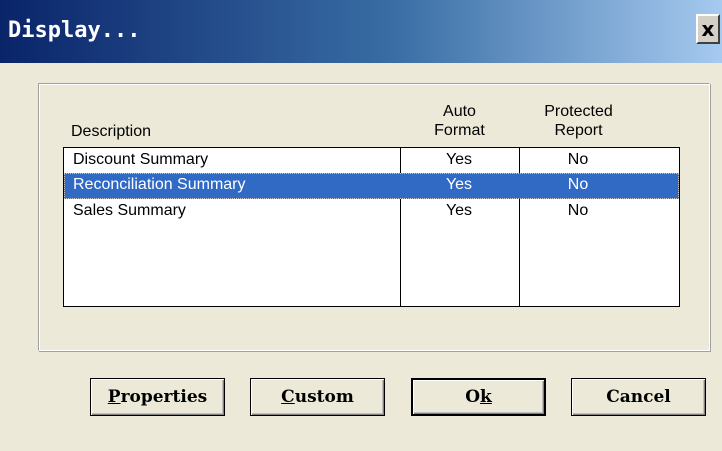 The image size is (722, 451). I want to click on header-auto-format-line1: Auto, so click(459, 111).